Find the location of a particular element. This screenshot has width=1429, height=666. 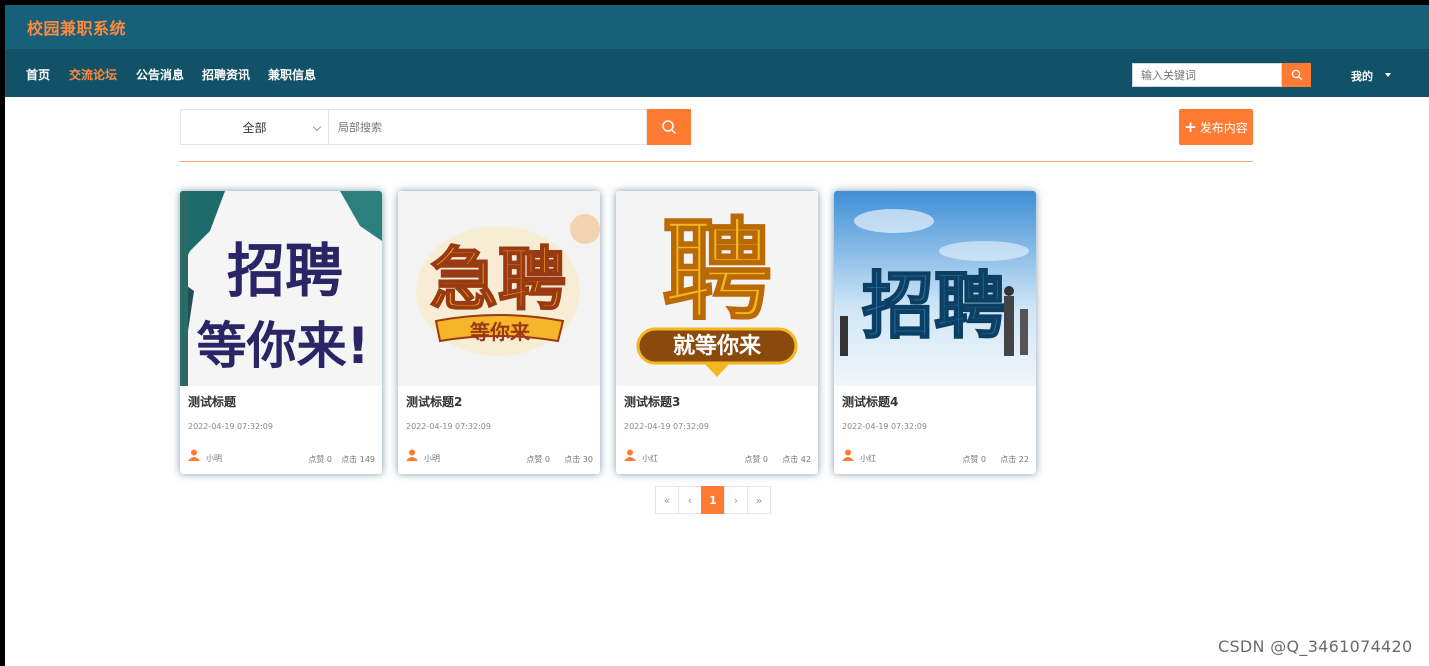

local-search-input is located at coordinates (488, 127).